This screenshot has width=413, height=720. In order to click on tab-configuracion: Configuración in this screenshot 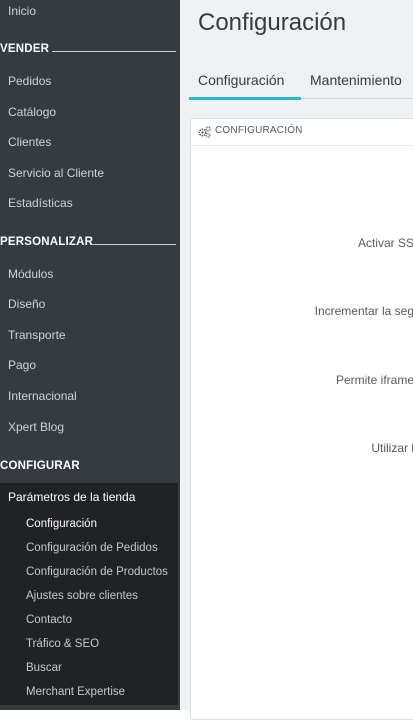, I will do `click(241, 80)`.